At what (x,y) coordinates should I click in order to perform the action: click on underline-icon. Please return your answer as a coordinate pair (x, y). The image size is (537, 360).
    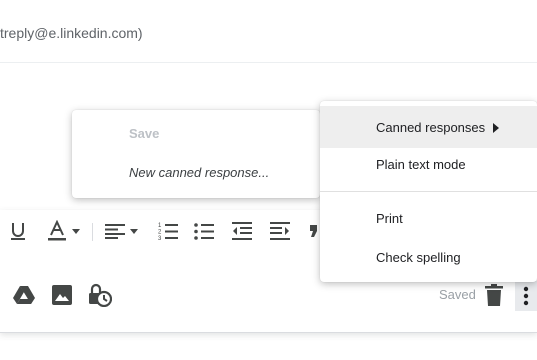
    Looking at the image, I should click on (18, 231).